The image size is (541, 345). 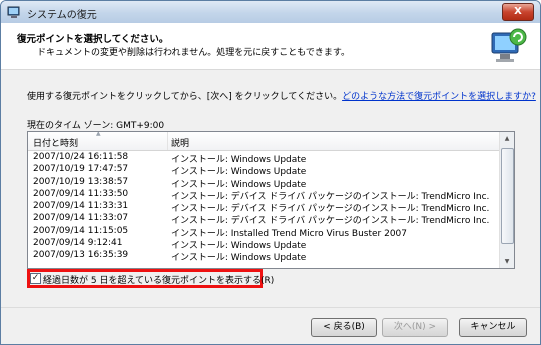 I want to click on cancel-button: キャンセル, so click(x=493, y=327).